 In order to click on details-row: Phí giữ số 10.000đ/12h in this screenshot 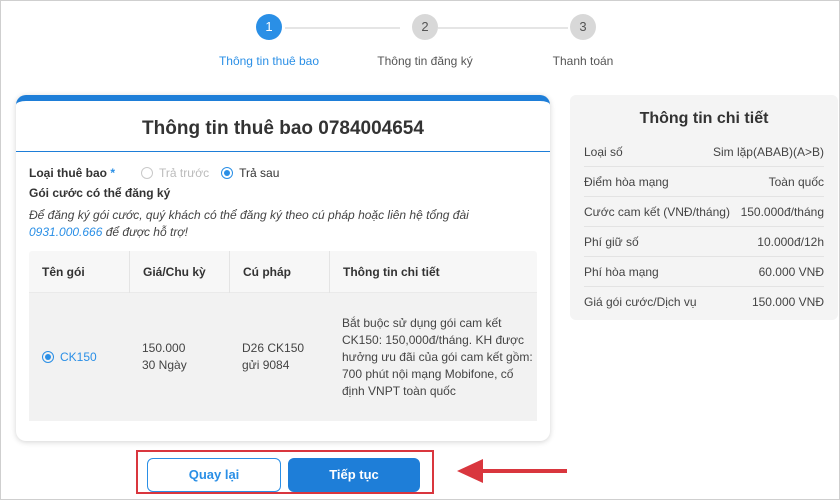, I will do `click(704, 242)`.